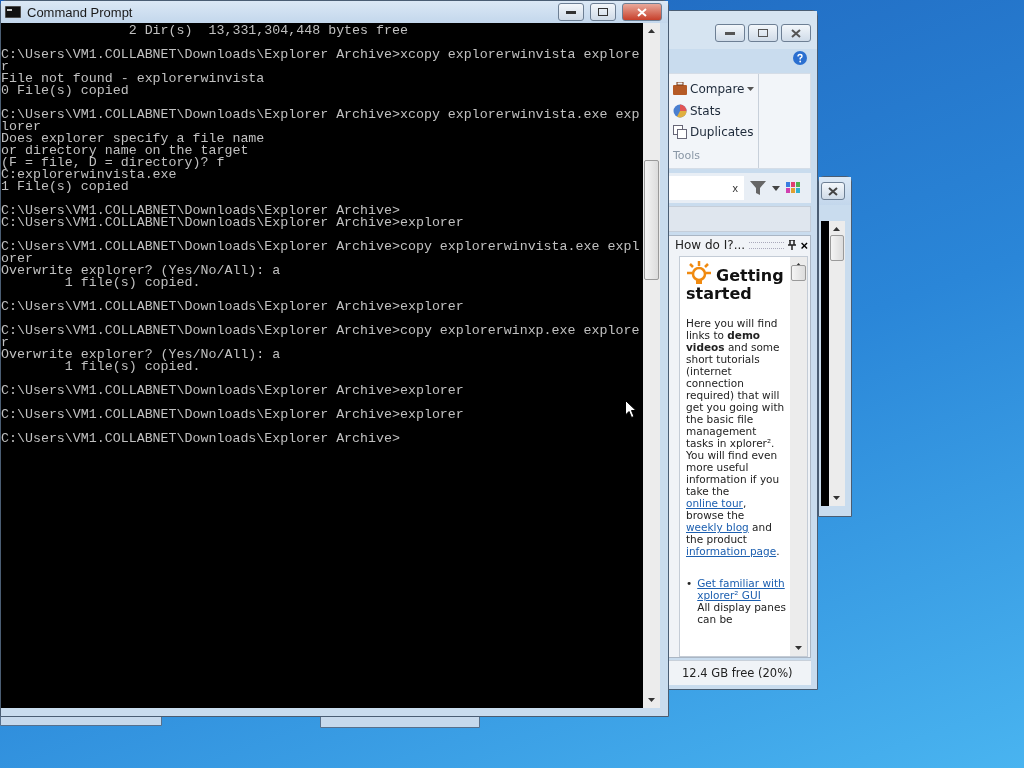 The height and width of the screenshot is (768, 1024). Describe the element at coordinates (714, 89) in the screenshot. I see `ribbon-button: Compare` at that location.